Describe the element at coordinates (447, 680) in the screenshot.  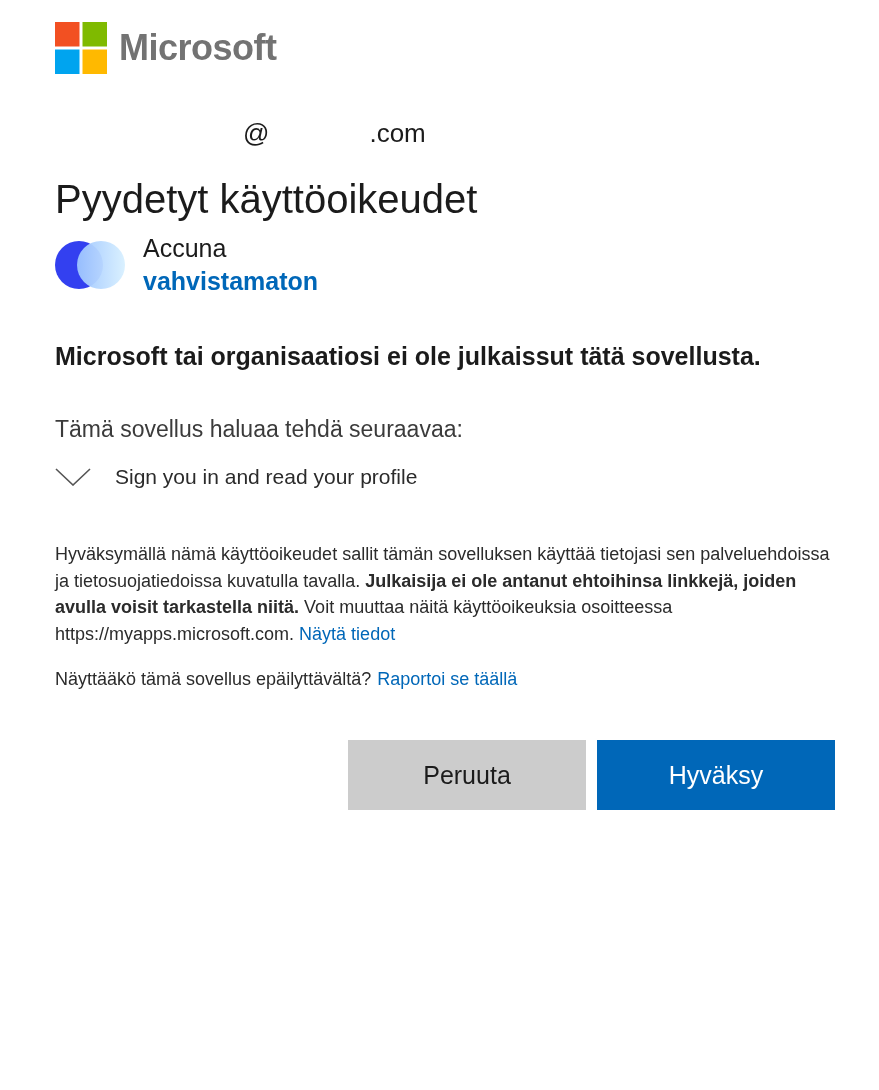
I see `report-link: Raportoi se täällä` at that location.